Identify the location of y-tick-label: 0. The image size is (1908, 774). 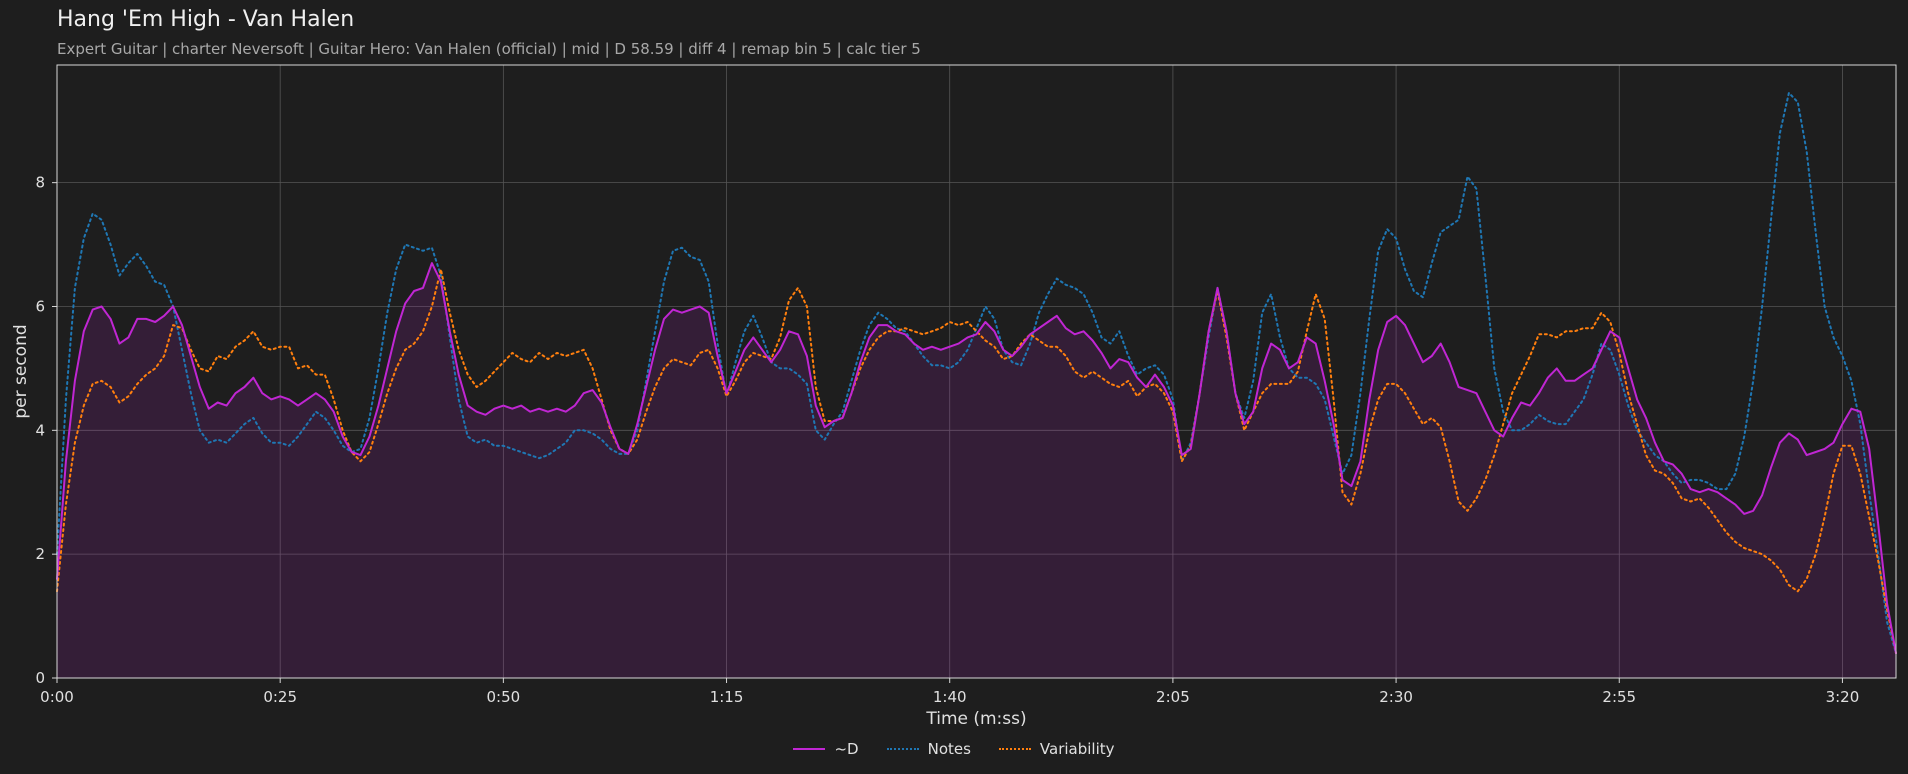
(40, 678).